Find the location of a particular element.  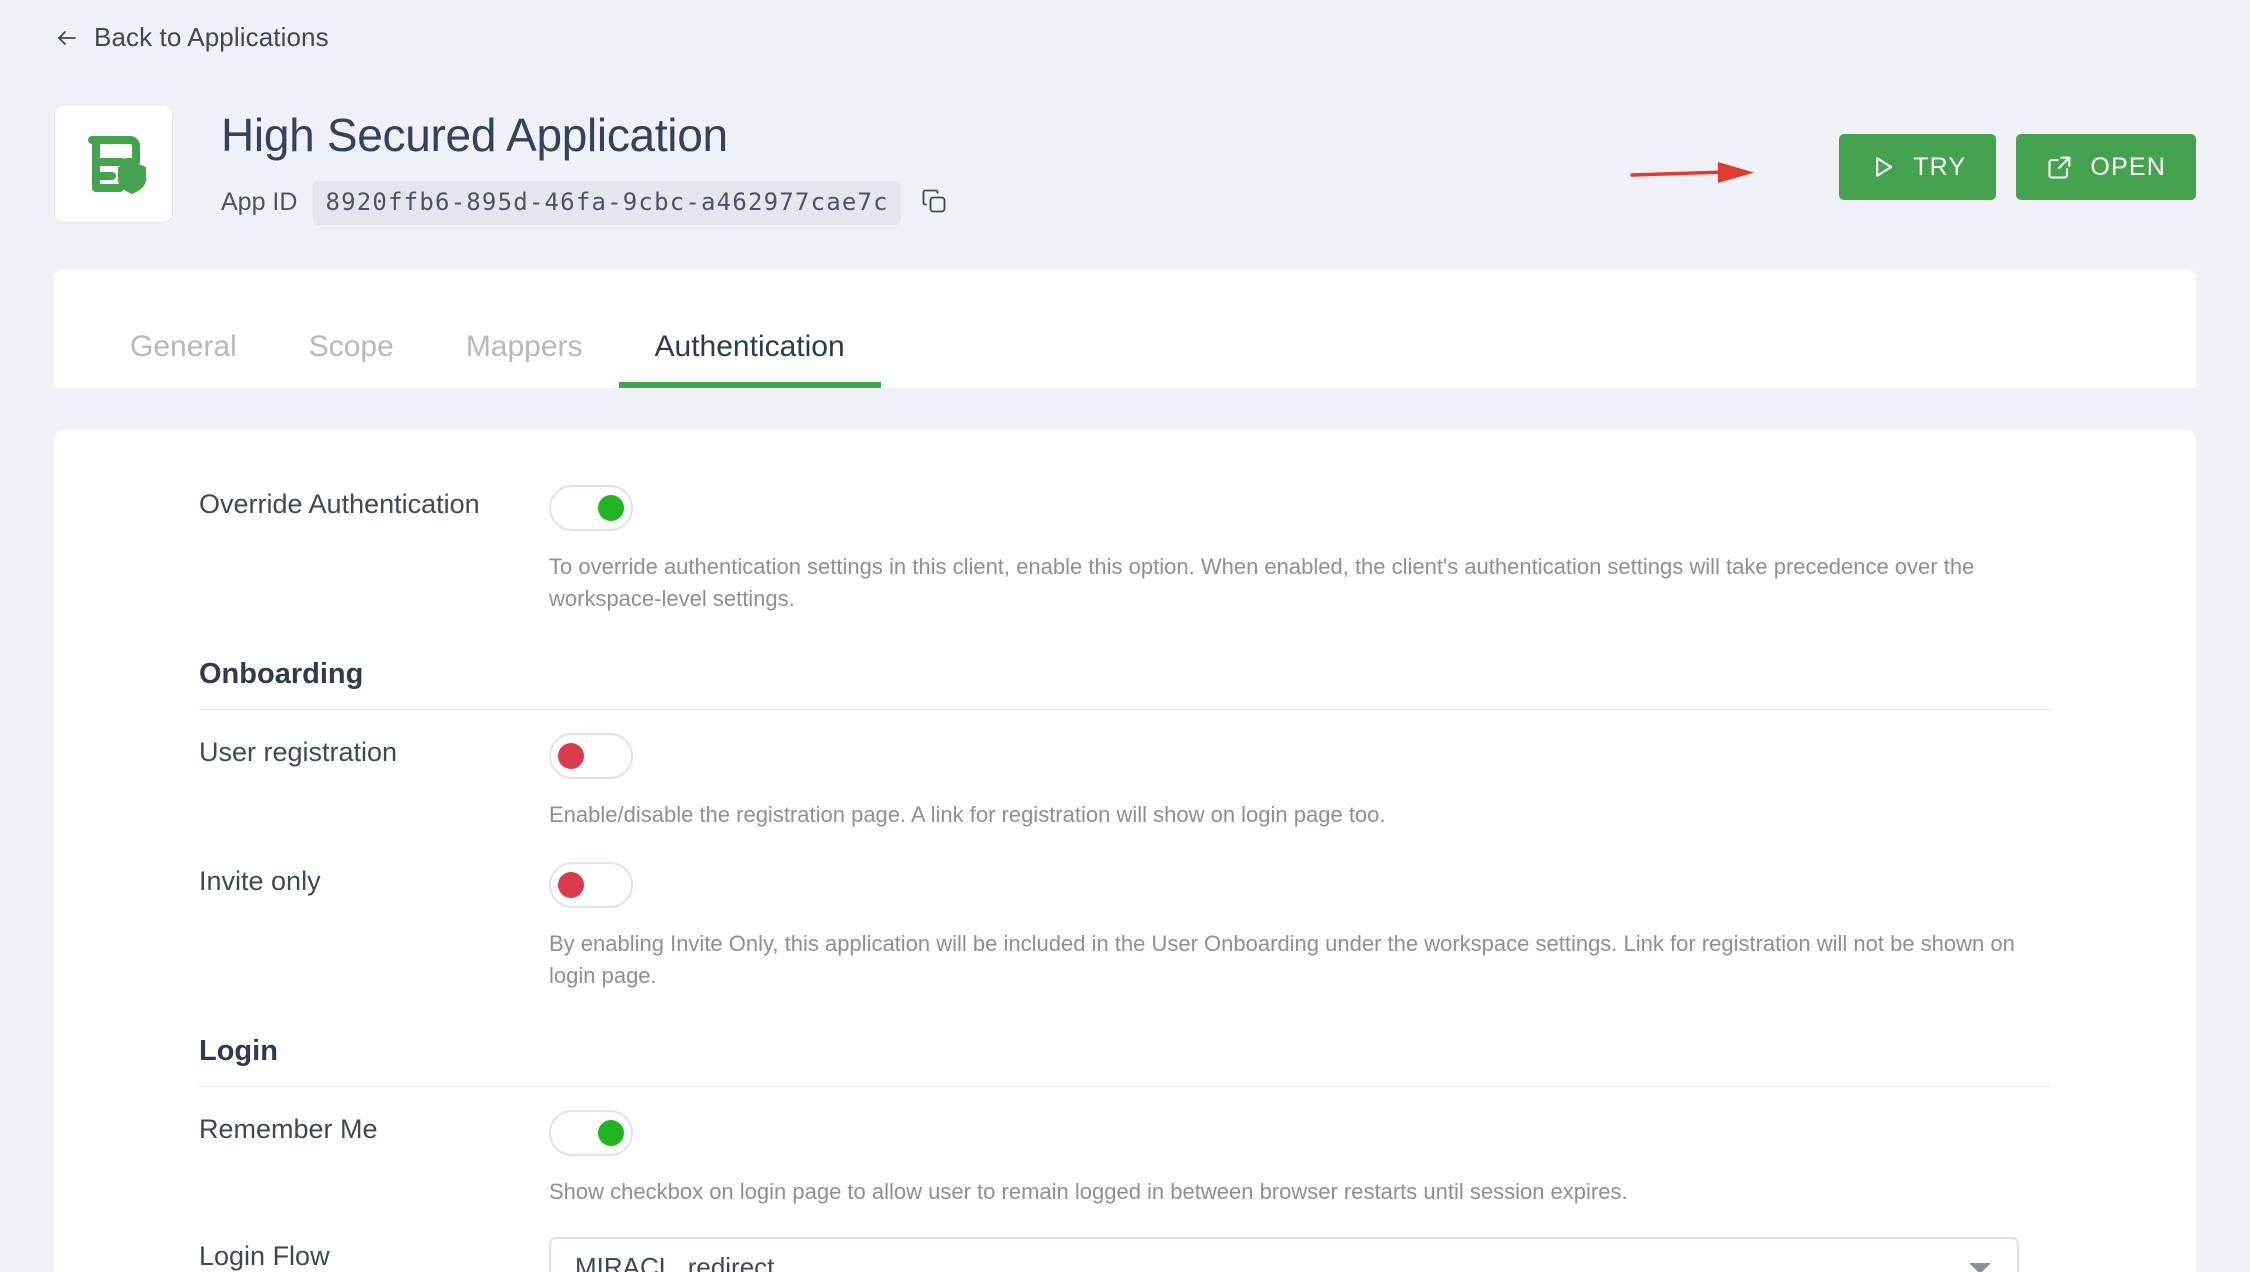

invite-only-label: Invite only is located at coordinates (260, 881).